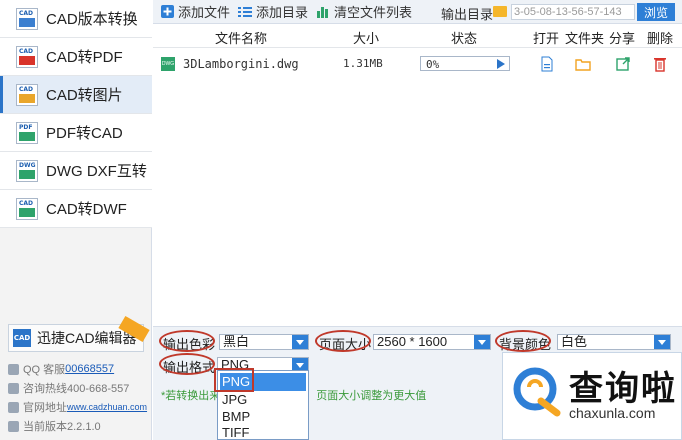  I want to click on header-open: 打开, so click(546, 38).